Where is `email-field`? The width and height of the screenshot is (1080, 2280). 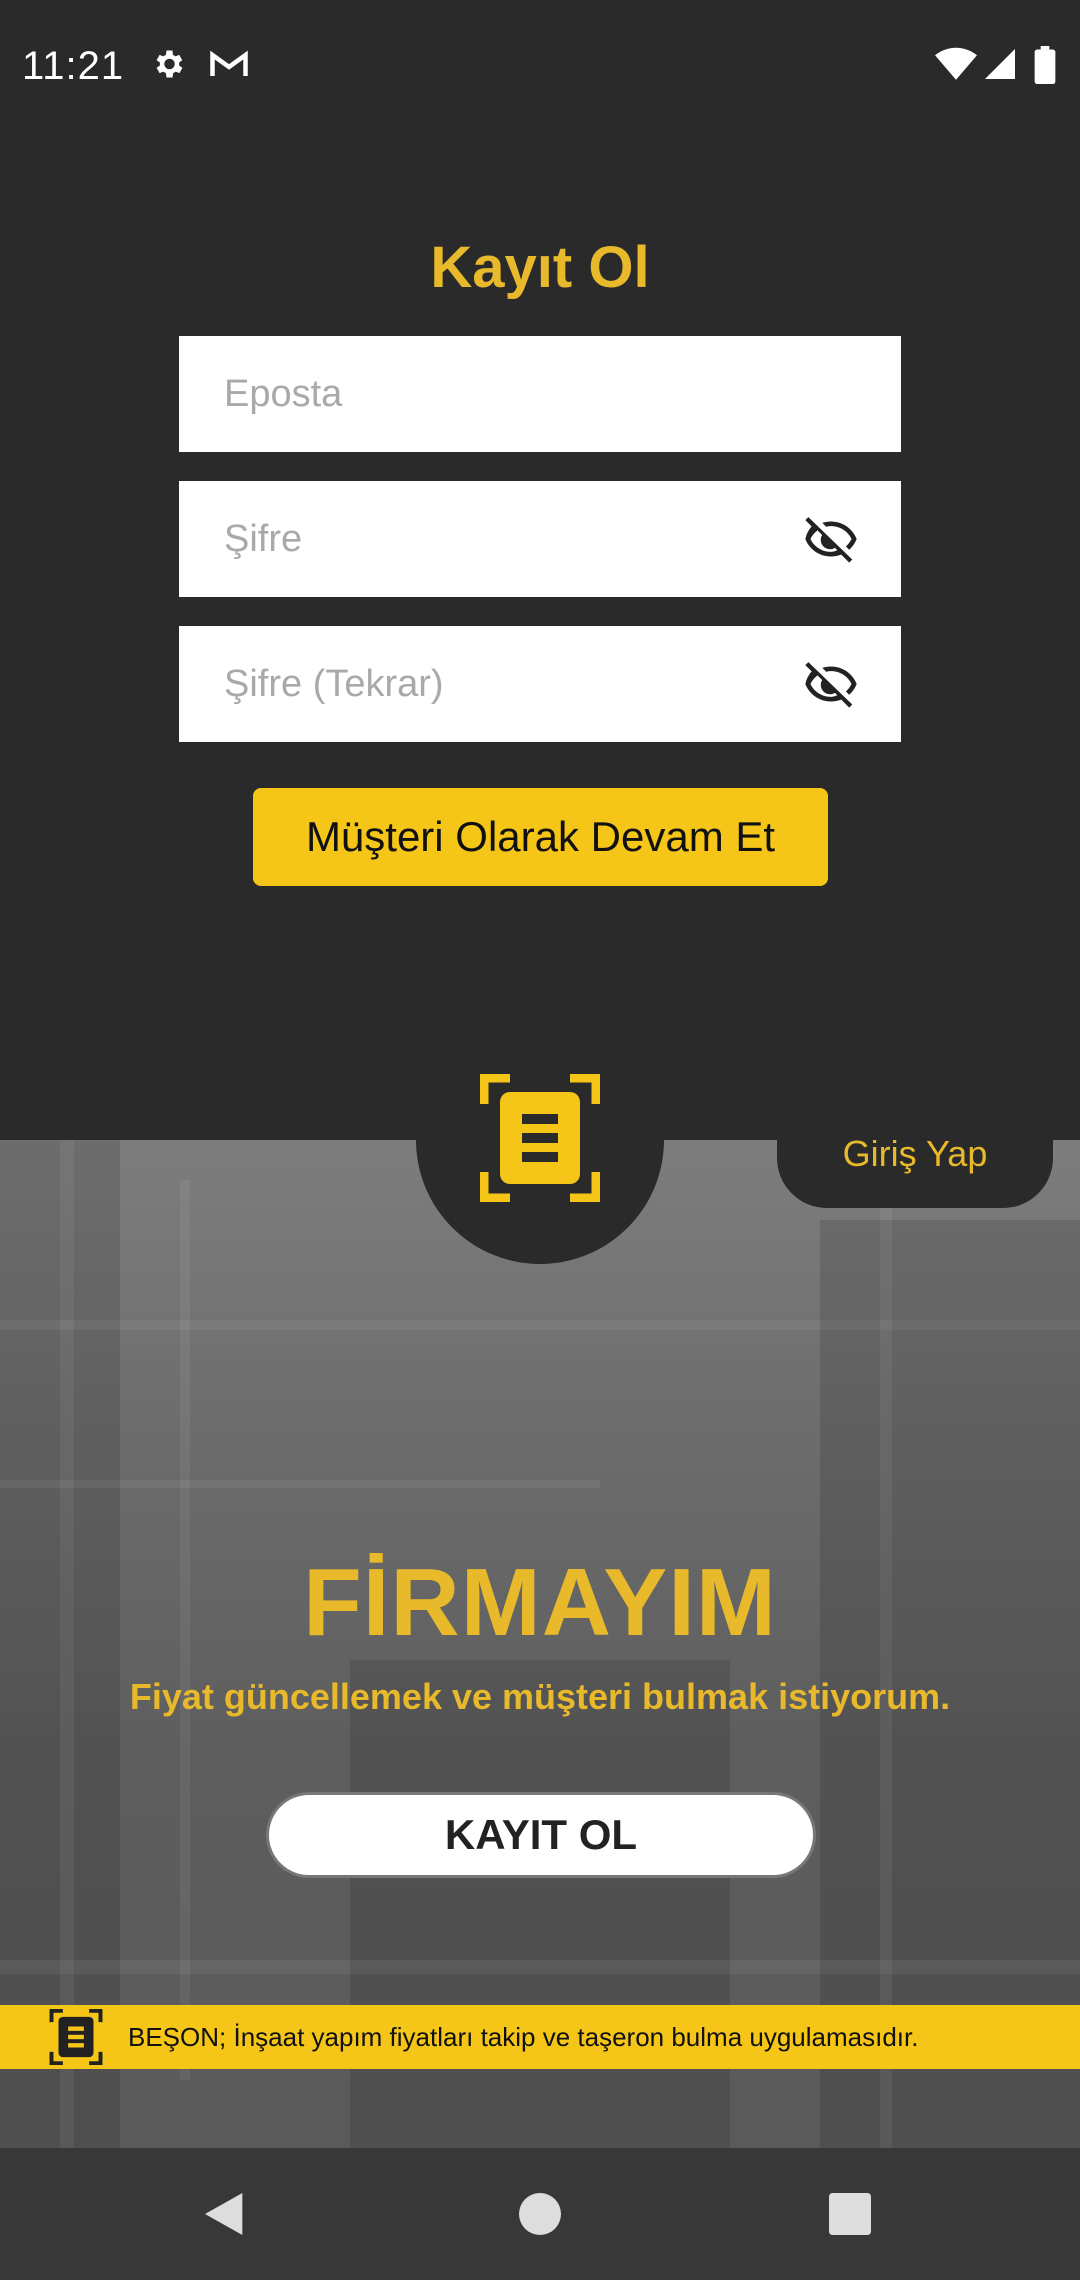
email-field is located at coordinates (540, 394).